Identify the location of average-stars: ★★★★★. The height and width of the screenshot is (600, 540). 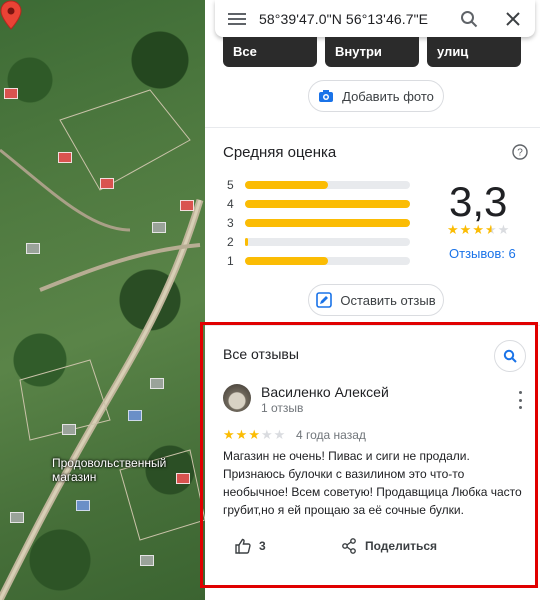
(478, 230).